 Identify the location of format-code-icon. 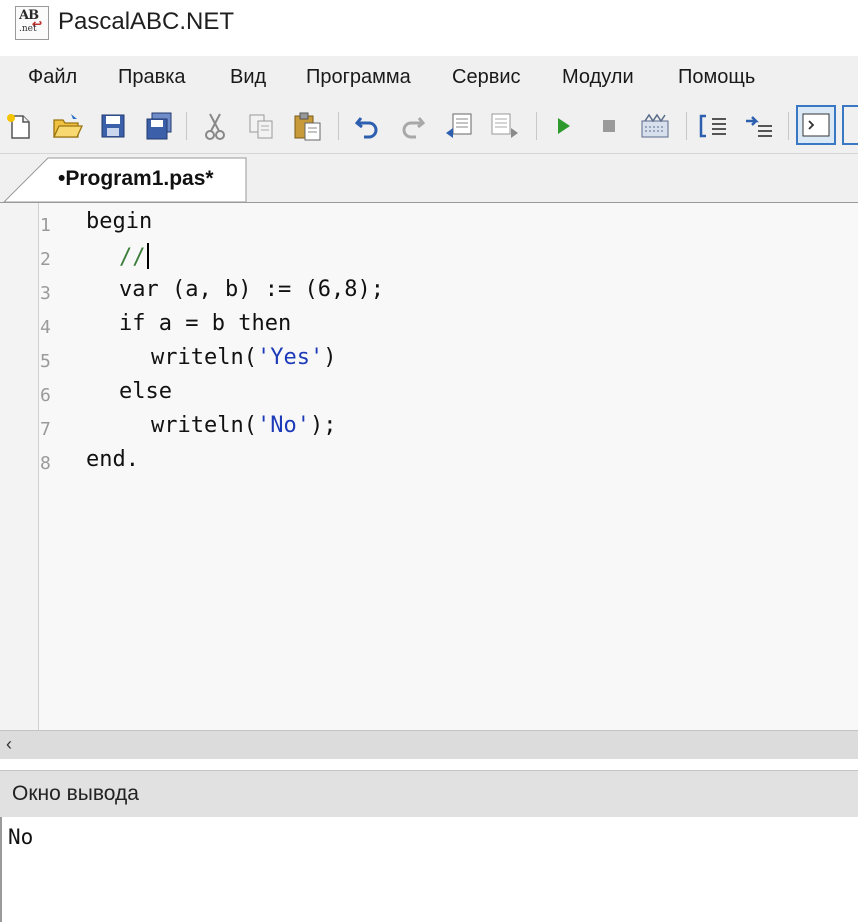
(459, 126).